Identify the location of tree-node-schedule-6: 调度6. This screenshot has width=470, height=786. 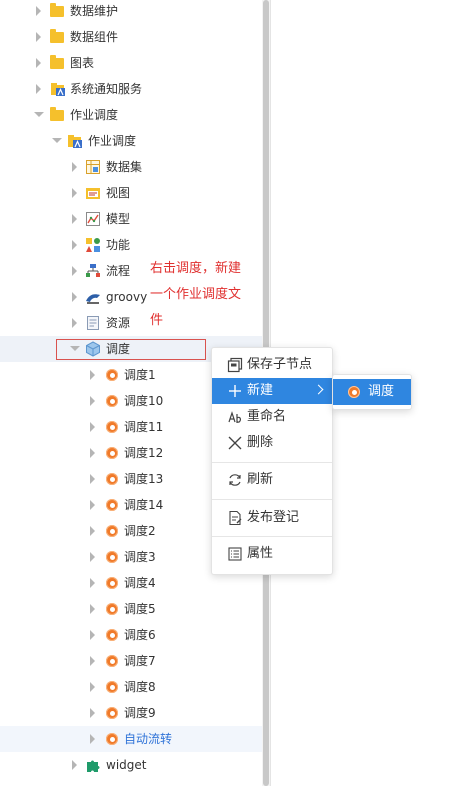
(131, 635).